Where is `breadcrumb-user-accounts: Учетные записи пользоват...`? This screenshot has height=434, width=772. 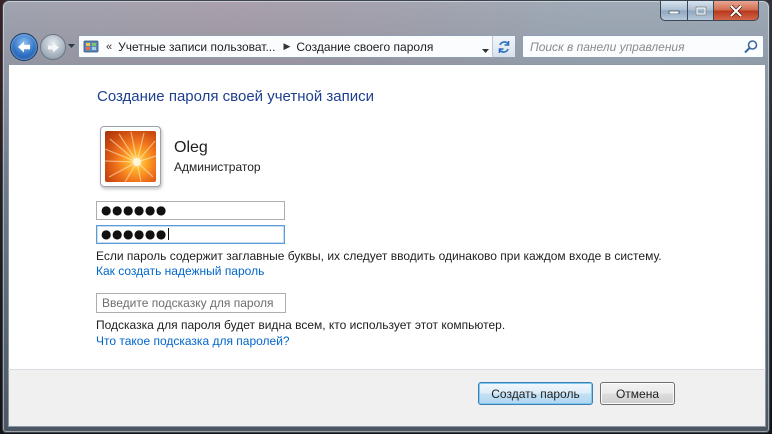
breadcrumb-user-accounts: Учетные записи пользоват... is located at coordinates (196, 47).